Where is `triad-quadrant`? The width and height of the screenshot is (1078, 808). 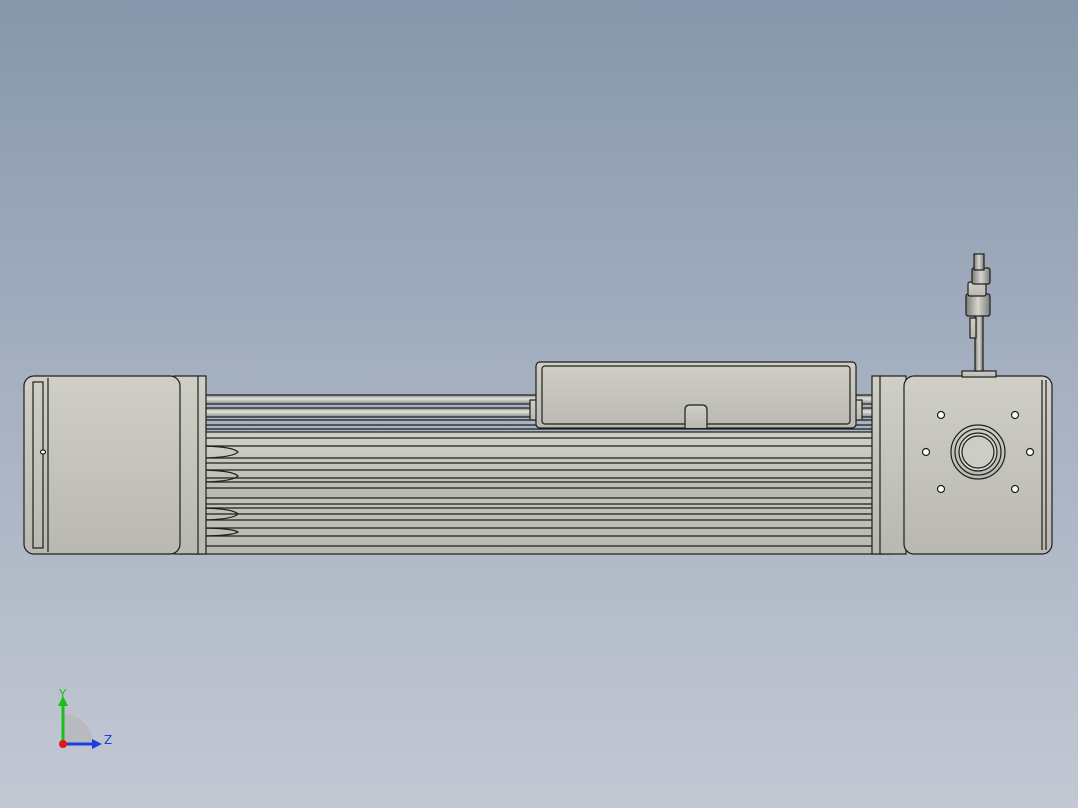
triad-quadrant is located at coordinates (78, 729).